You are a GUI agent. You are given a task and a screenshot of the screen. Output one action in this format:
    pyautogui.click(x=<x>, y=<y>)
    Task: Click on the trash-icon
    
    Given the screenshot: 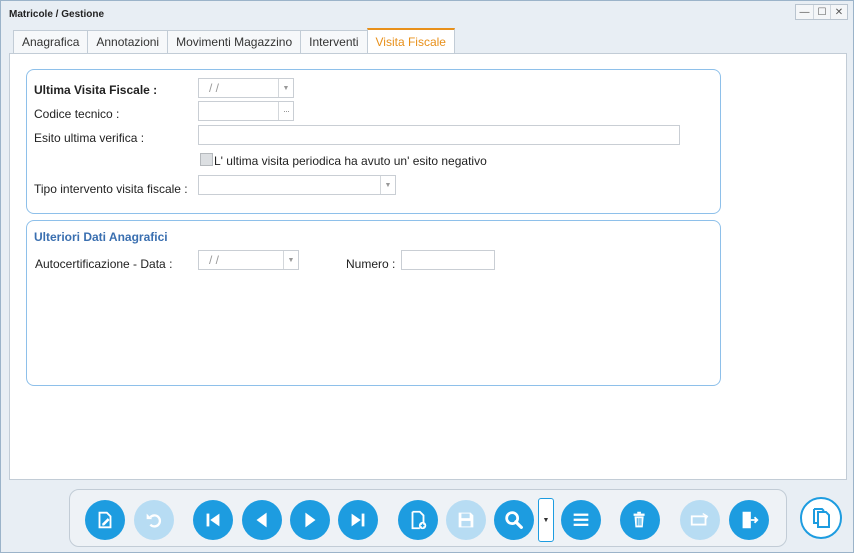 What is the action you would take?
    pyautogui.click(x=639, y=519)
    